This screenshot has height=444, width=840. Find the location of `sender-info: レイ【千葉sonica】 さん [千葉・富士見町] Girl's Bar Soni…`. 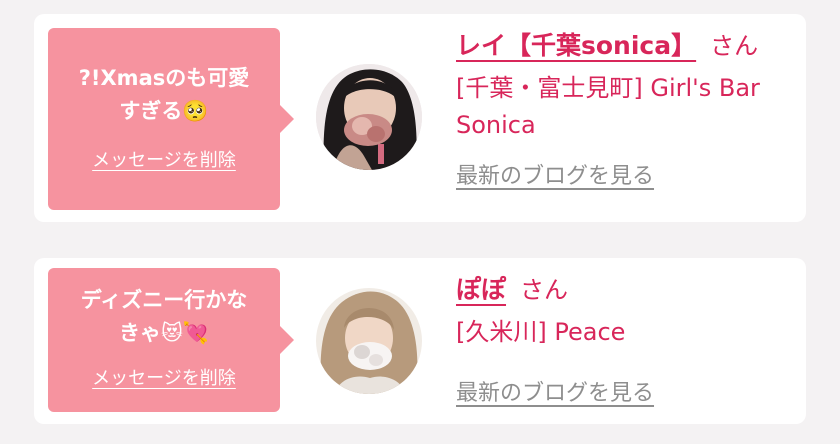

sender-info: レイ【千葉sonica】 さん [千葉・富士見町] Girl's Bar Soni… is located at coordinates (625, 108).